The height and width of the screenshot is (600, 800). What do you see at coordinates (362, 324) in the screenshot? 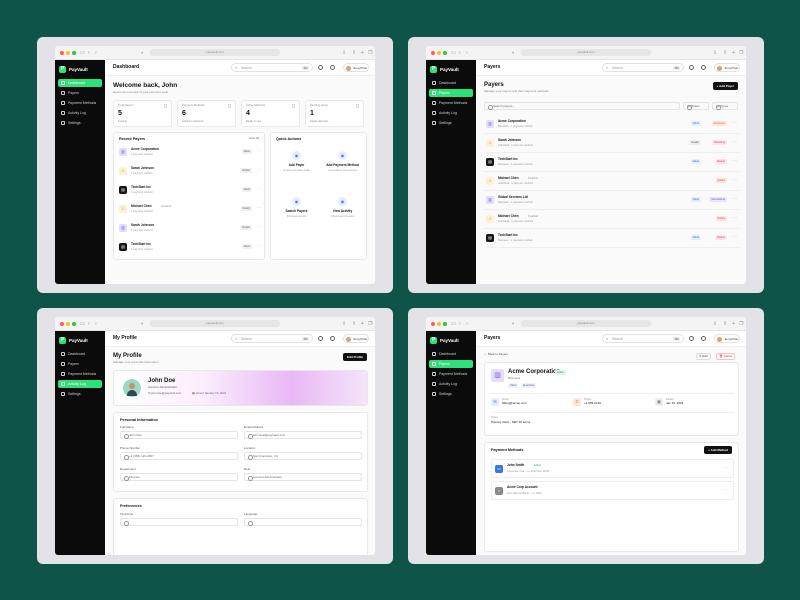
I see `plus-icon: +` at bounding box center [362, 324].